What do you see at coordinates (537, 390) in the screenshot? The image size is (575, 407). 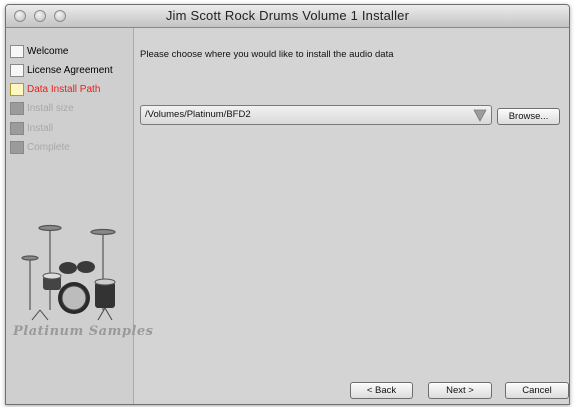 I see `cancel-button: Cancel` at bounding box center [537, 390].